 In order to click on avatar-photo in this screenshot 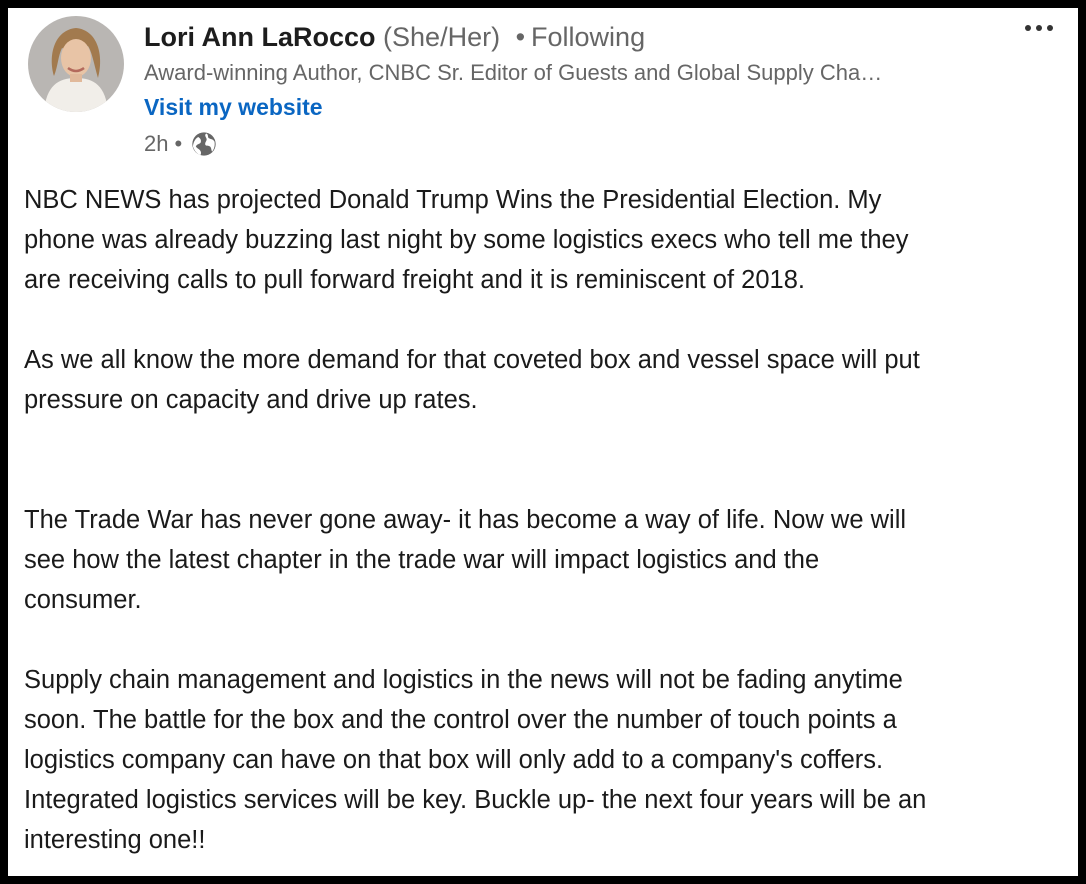, I will do `click(76, 64)`.